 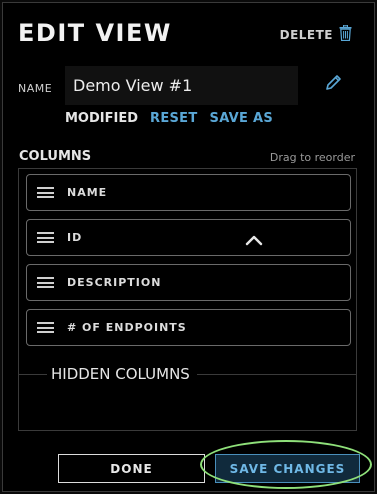 What do you see at coordinates (242, 118) in the screenshot?
I see `save-as-link: SAVE AS` at bounding box center [242, 118].